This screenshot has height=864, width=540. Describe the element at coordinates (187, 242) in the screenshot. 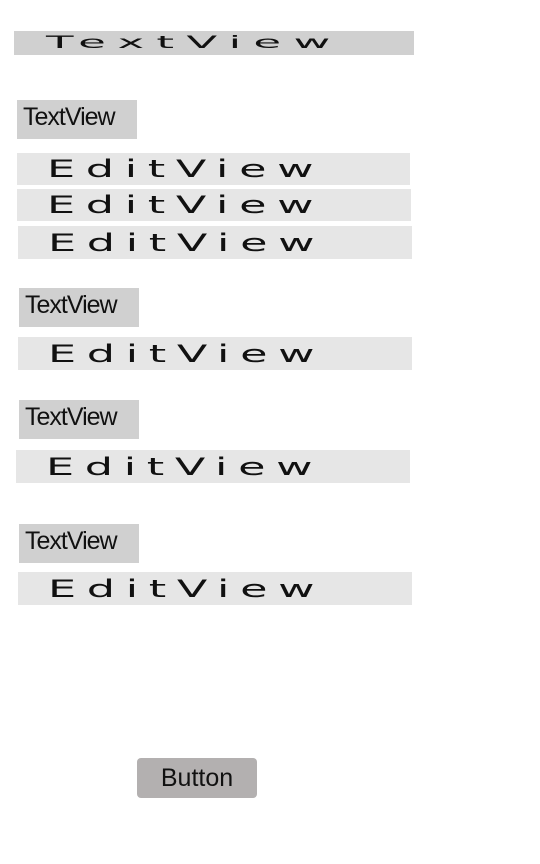

I see `edit-view-3-text: EditView` at that location.